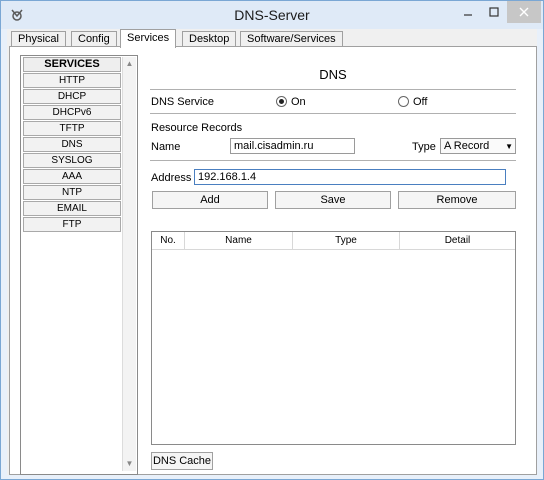 Image resolution: width=544 pixels, height=480 pixels. Describe the element at coordinates (148, 38) in the screenshot. I see `tab-services: Services` at that location.